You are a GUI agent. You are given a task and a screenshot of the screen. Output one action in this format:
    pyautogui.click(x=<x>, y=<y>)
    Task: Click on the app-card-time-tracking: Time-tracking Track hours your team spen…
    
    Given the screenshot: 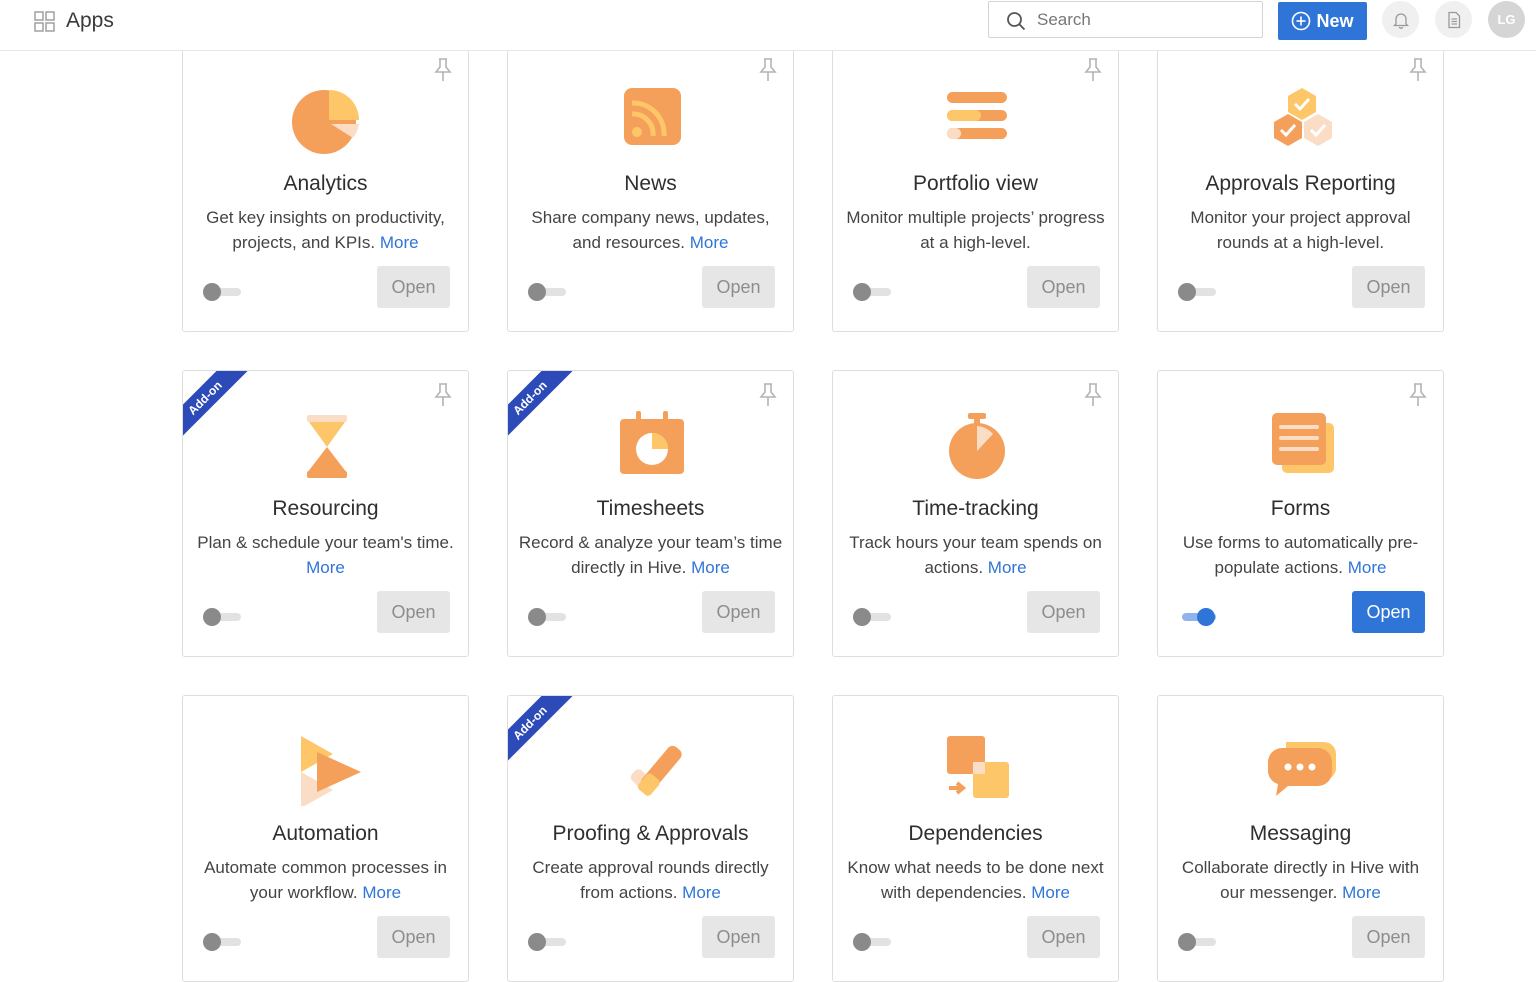 What is the action you would take?
    pyautogui.click(x=975, y=513)
    